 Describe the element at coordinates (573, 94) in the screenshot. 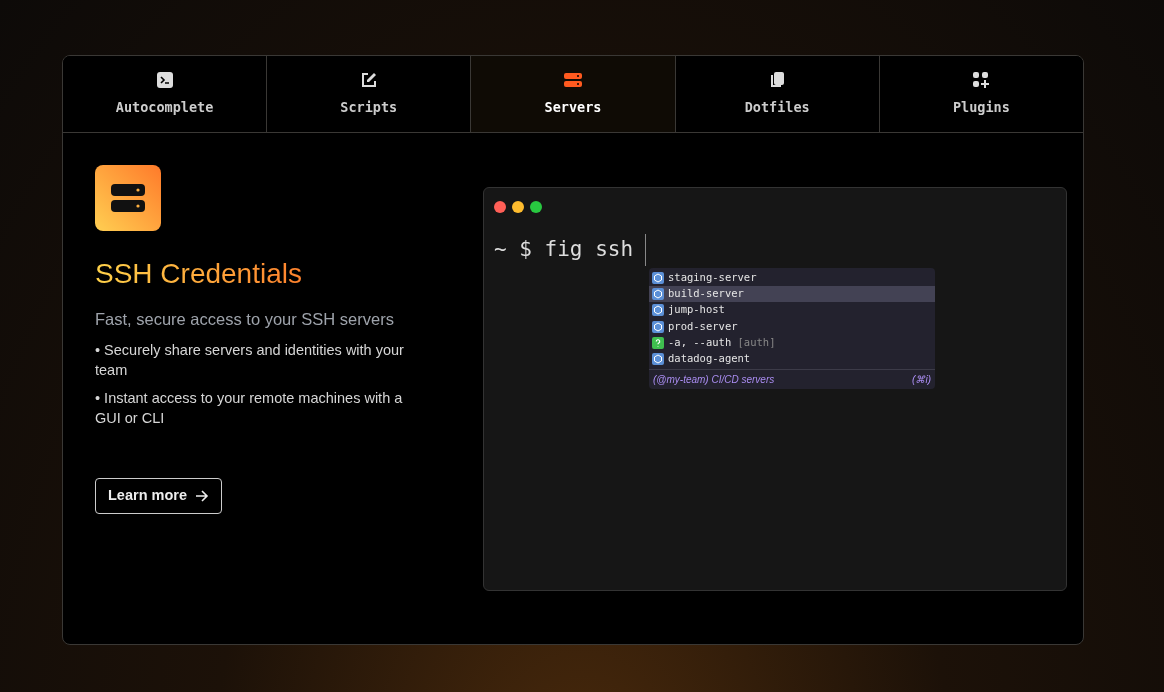

I see `tab: Servers` at that location.